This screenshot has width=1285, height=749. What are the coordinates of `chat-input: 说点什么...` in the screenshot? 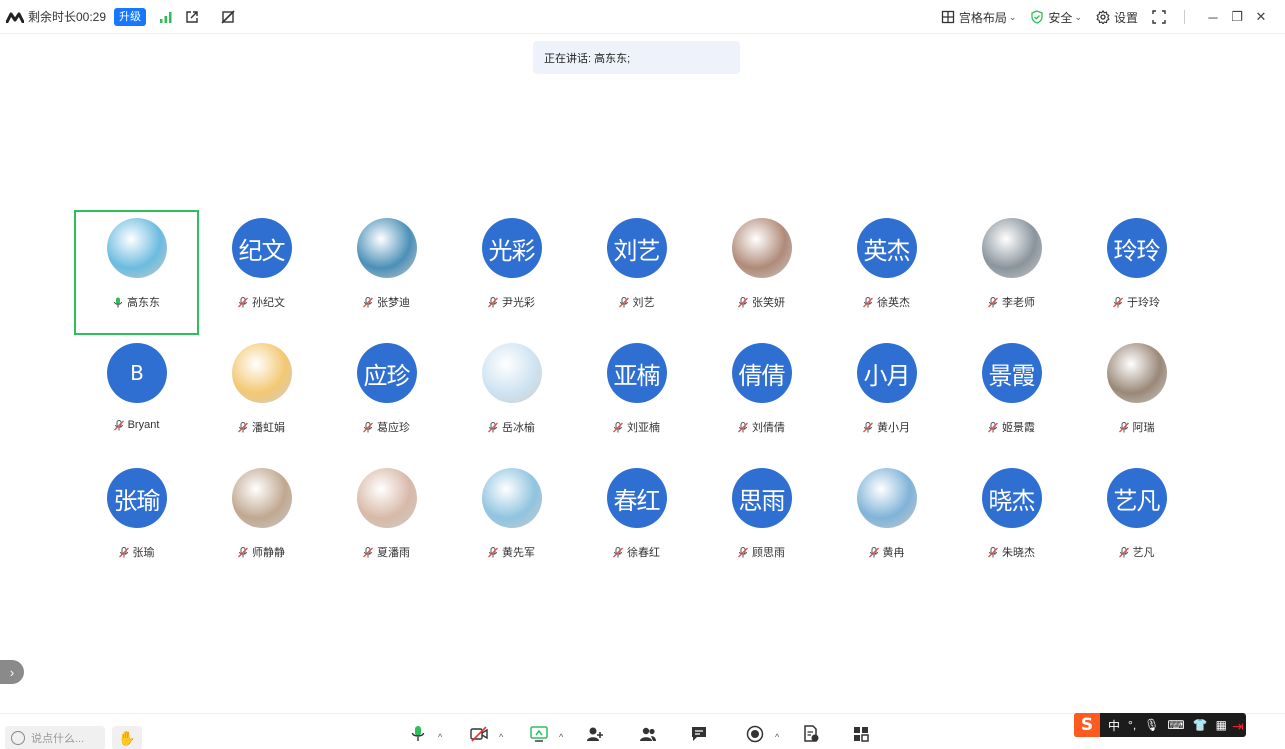 It's located at (55, 737).